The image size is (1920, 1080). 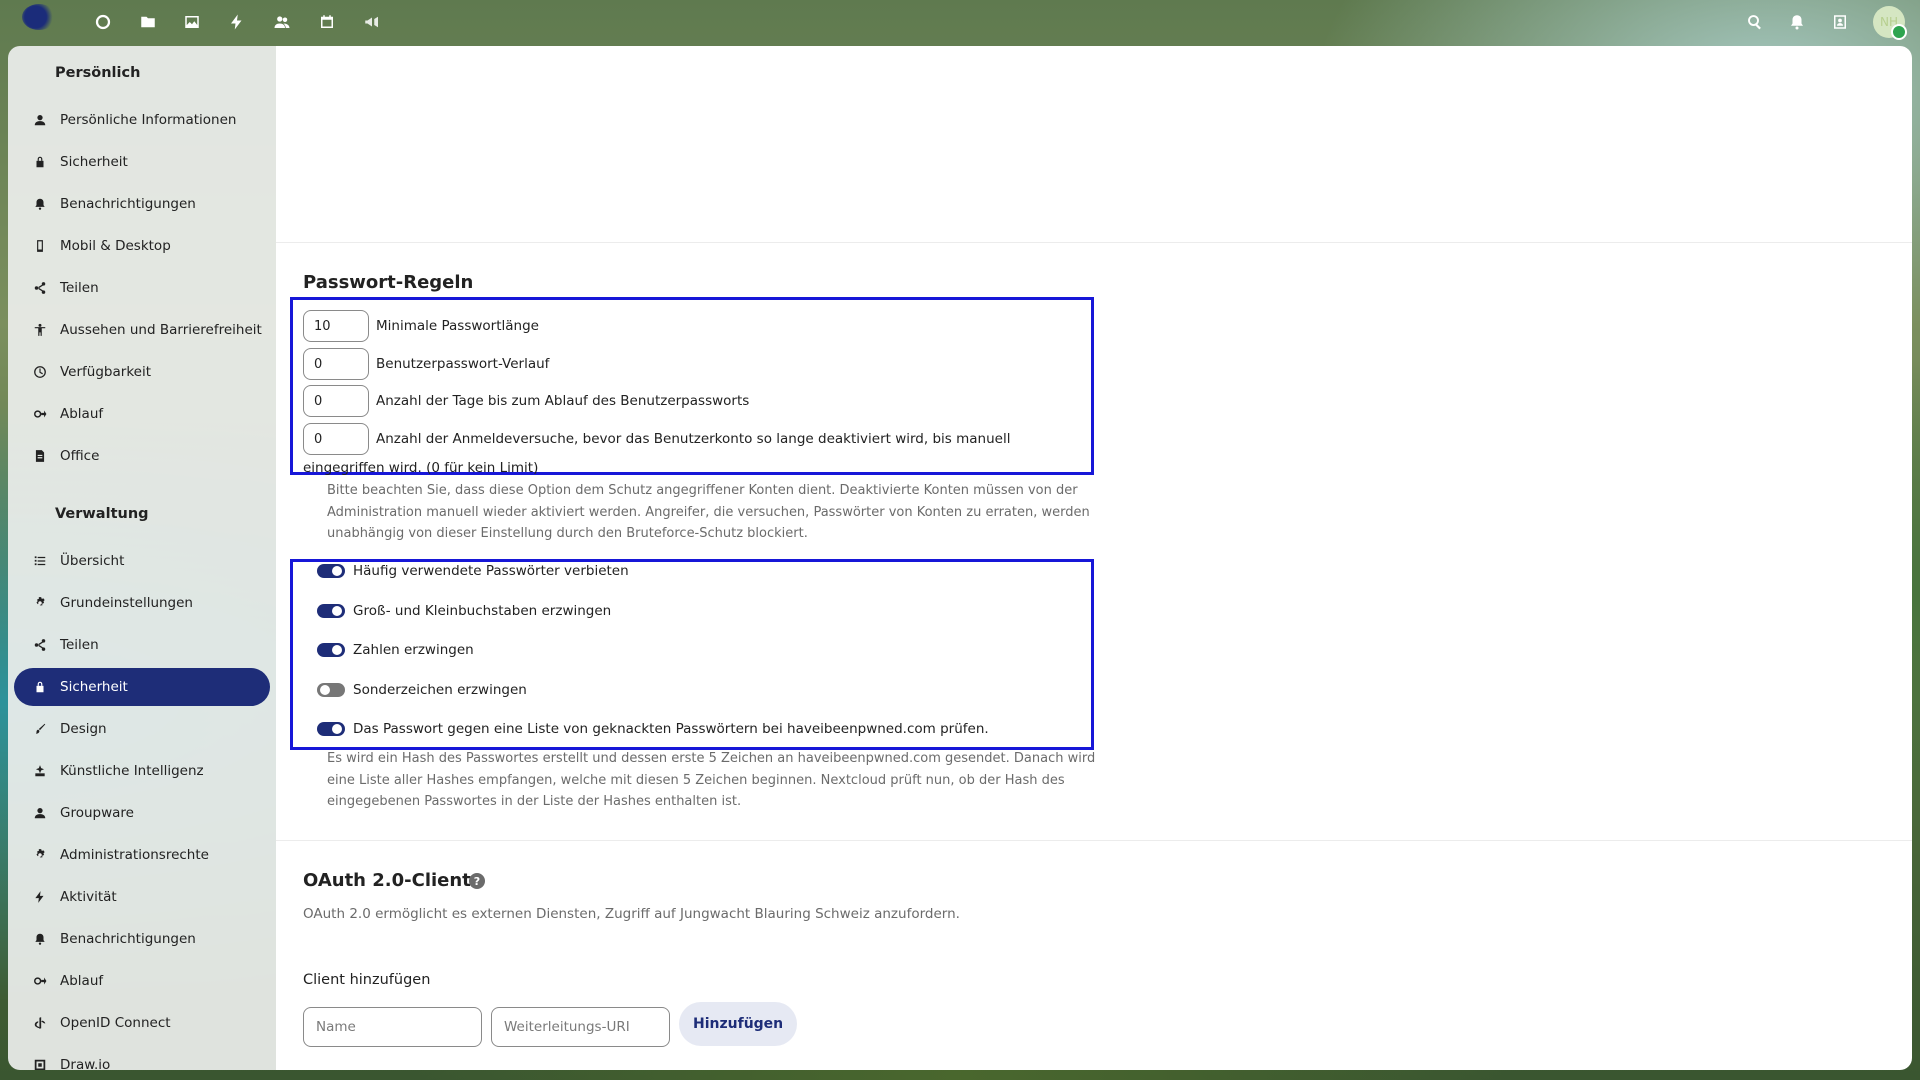 What do you see at coordinates (40, 771) in the screenshot?
I see `ai-icon` at bounding box center [40, 771].